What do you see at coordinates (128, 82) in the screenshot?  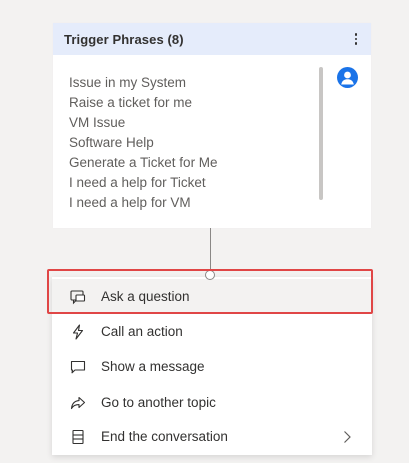 I see `trigger-phrase: Issue in my System` at bounding box center [128, 82].